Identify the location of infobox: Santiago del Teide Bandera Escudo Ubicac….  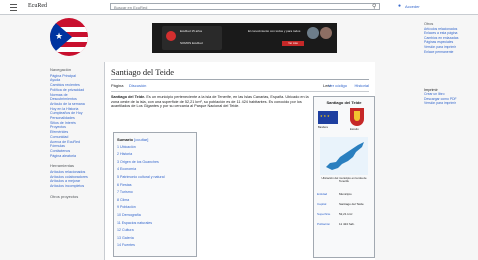
(344, 177).